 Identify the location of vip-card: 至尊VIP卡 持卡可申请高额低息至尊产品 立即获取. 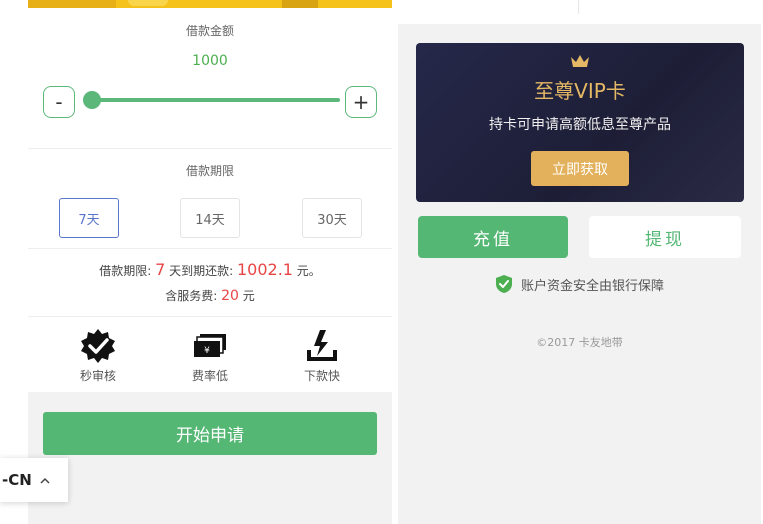
(580, 122).